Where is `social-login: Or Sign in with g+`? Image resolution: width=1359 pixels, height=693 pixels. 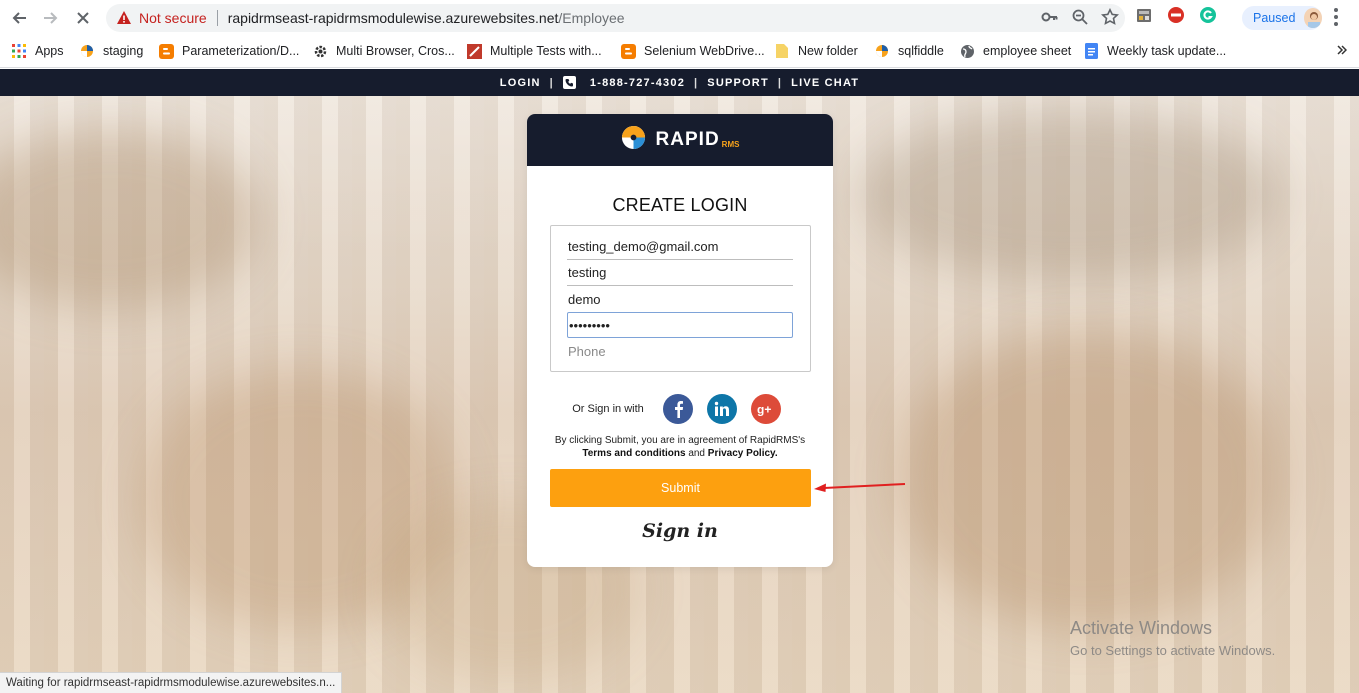 social-login: Or Sign in with g+ is located at coordinates (680, 409).